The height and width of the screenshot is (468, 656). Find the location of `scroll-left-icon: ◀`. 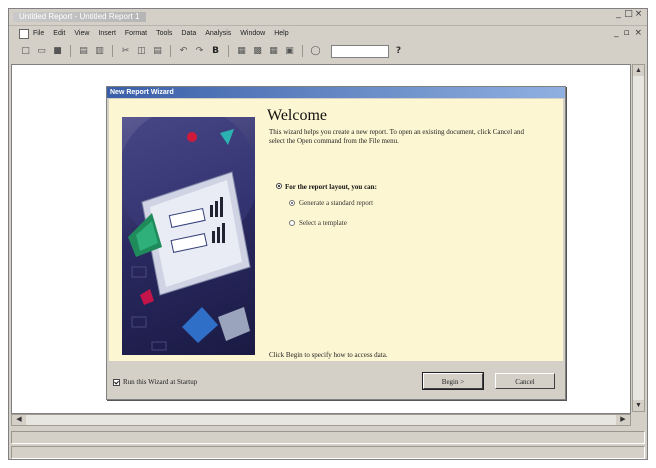

scroll-left-icon: ◀ is located at coordinates (19, 420).